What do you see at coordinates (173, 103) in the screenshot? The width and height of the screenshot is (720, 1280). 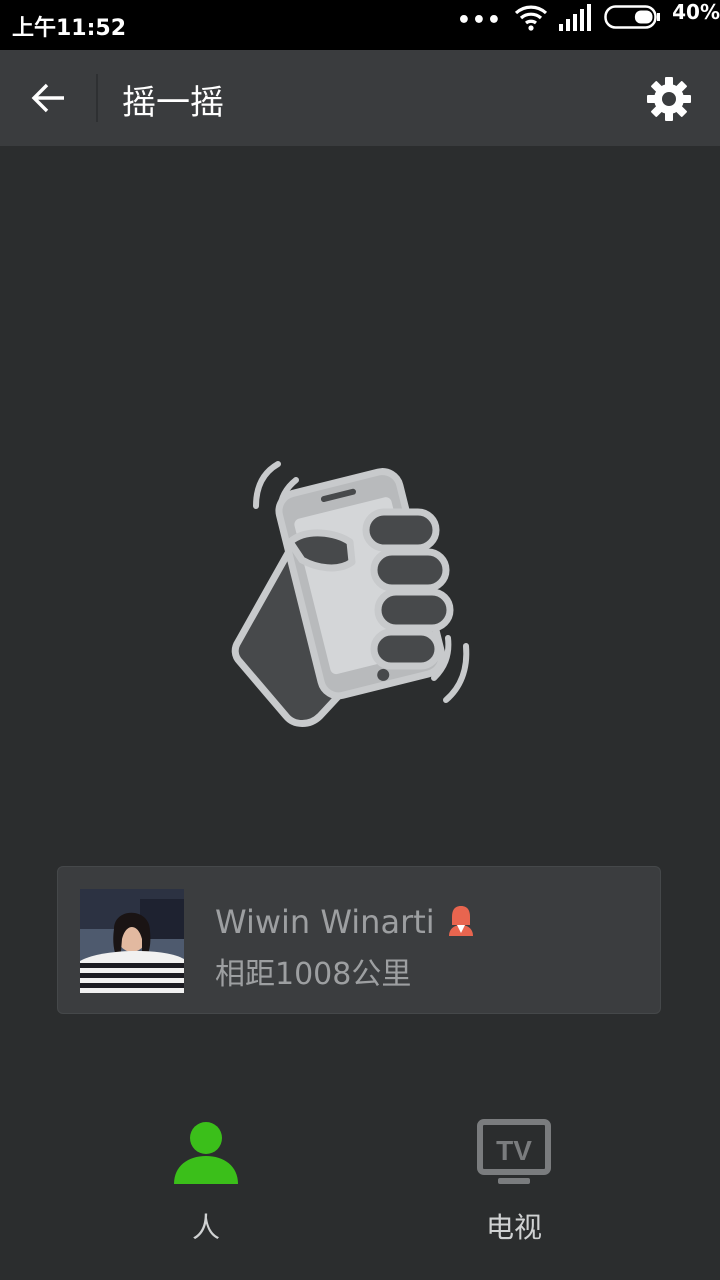 I see `page-title: 摇一摇` at bounding box center [173, 103].